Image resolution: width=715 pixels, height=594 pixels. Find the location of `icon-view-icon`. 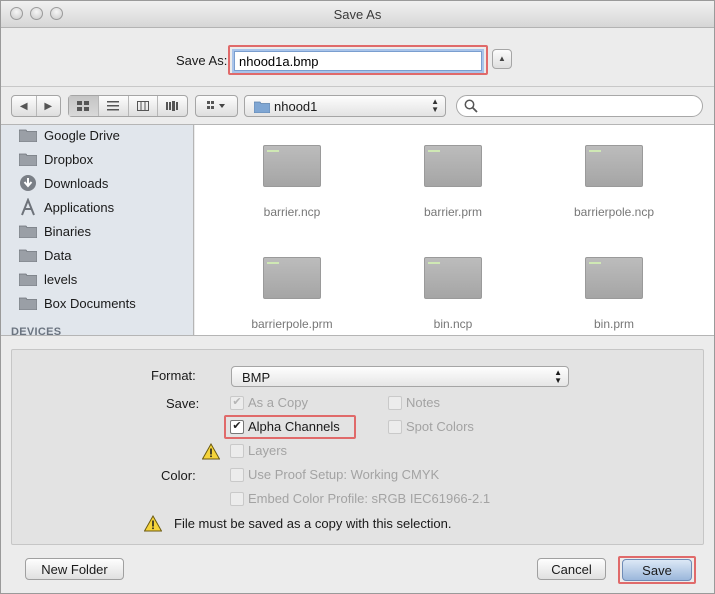

icon-view-icon is located at coordinates (83, 106).